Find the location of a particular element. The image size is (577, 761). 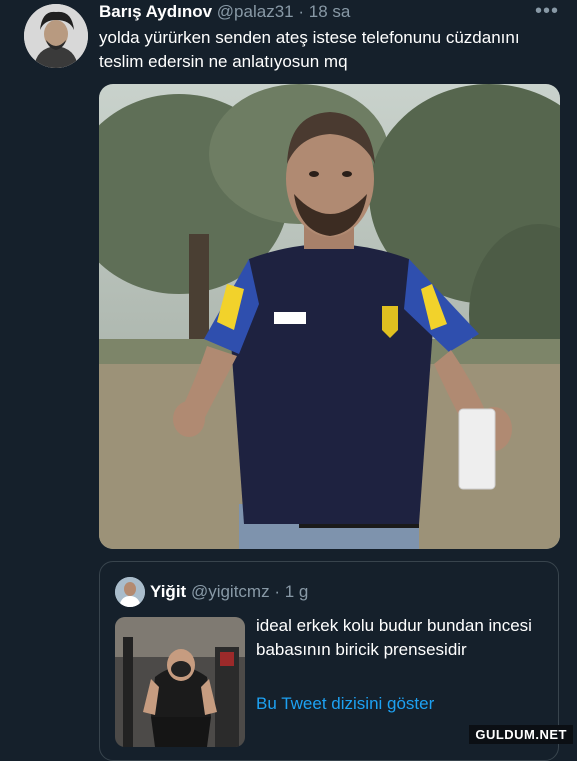

quoted-author-avatar is located at coordinates (130, 592).